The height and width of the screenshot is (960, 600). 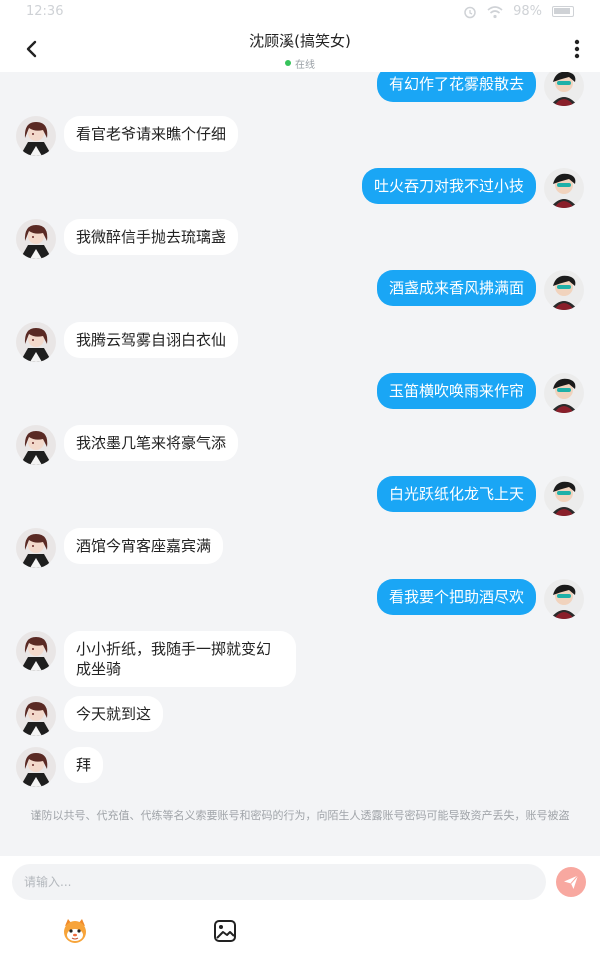 I want to click on message-bubble: 玉笛横吹唤雨来作帘, so click(x=456, y=391).